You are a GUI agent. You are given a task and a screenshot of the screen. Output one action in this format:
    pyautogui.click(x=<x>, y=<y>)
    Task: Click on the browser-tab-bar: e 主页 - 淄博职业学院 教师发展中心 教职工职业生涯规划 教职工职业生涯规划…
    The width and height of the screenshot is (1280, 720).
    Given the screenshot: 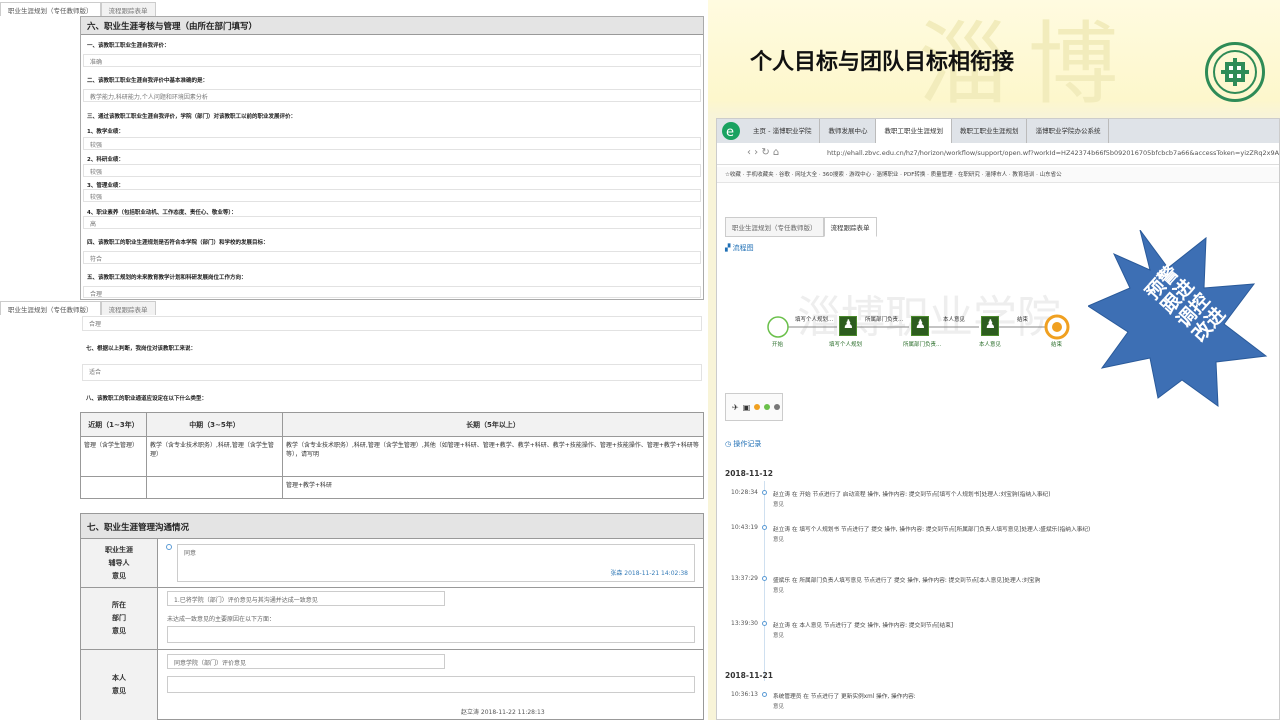 What is the action you would take?
    pyautogui.click(x=998, y=131)
    